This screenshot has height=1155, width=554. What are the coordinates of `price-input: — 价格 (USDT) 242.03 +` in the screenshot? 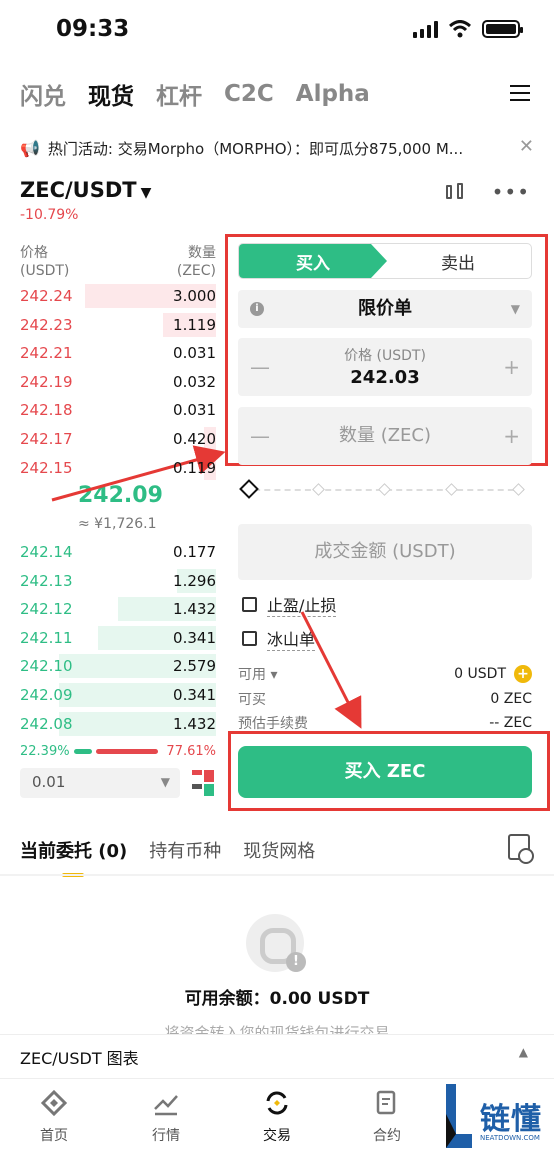 It's located at (385, 367).